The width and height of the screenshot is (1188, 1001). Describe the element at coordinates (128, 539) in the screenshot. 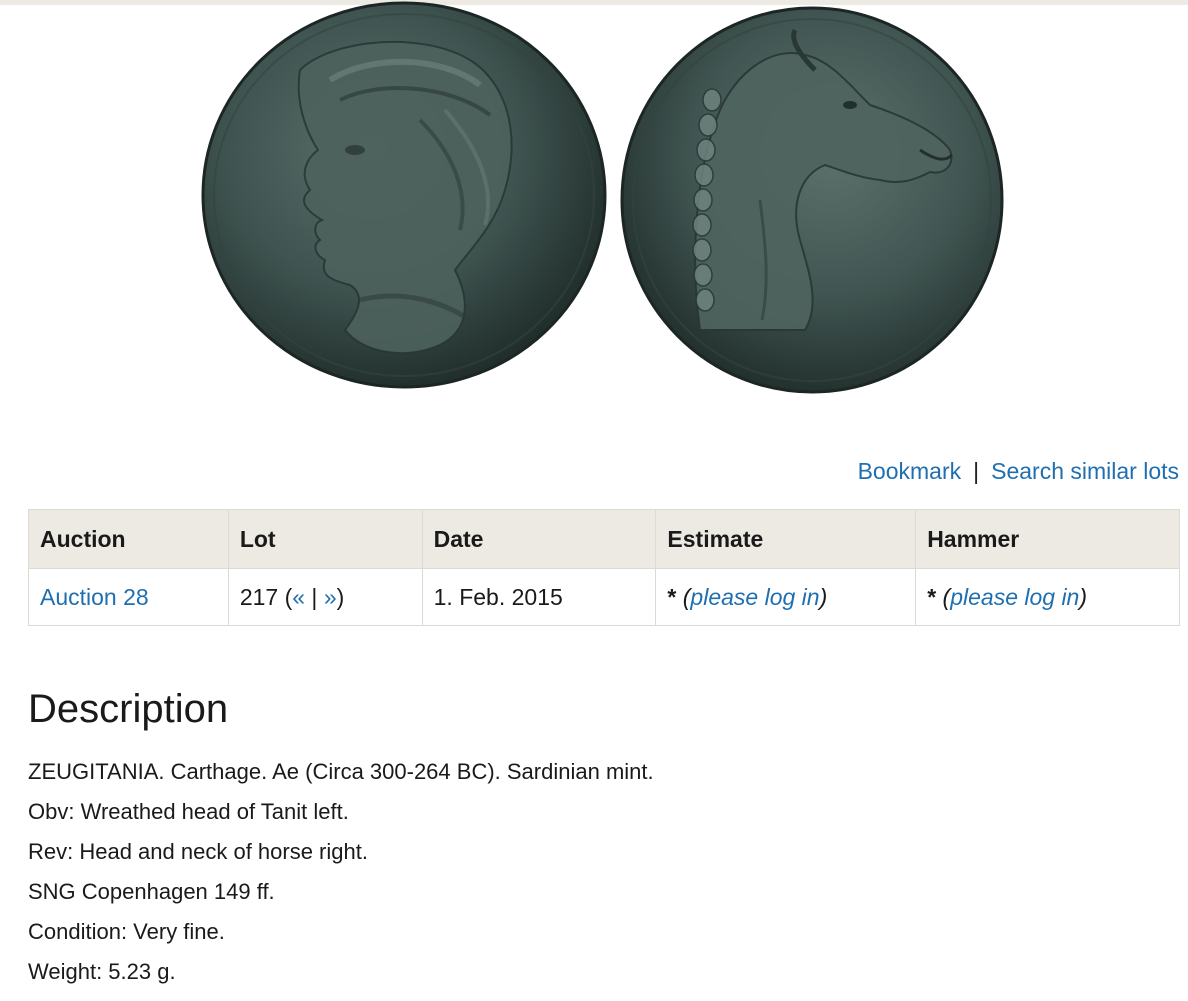

I see `header-auction: Auction` at that location.